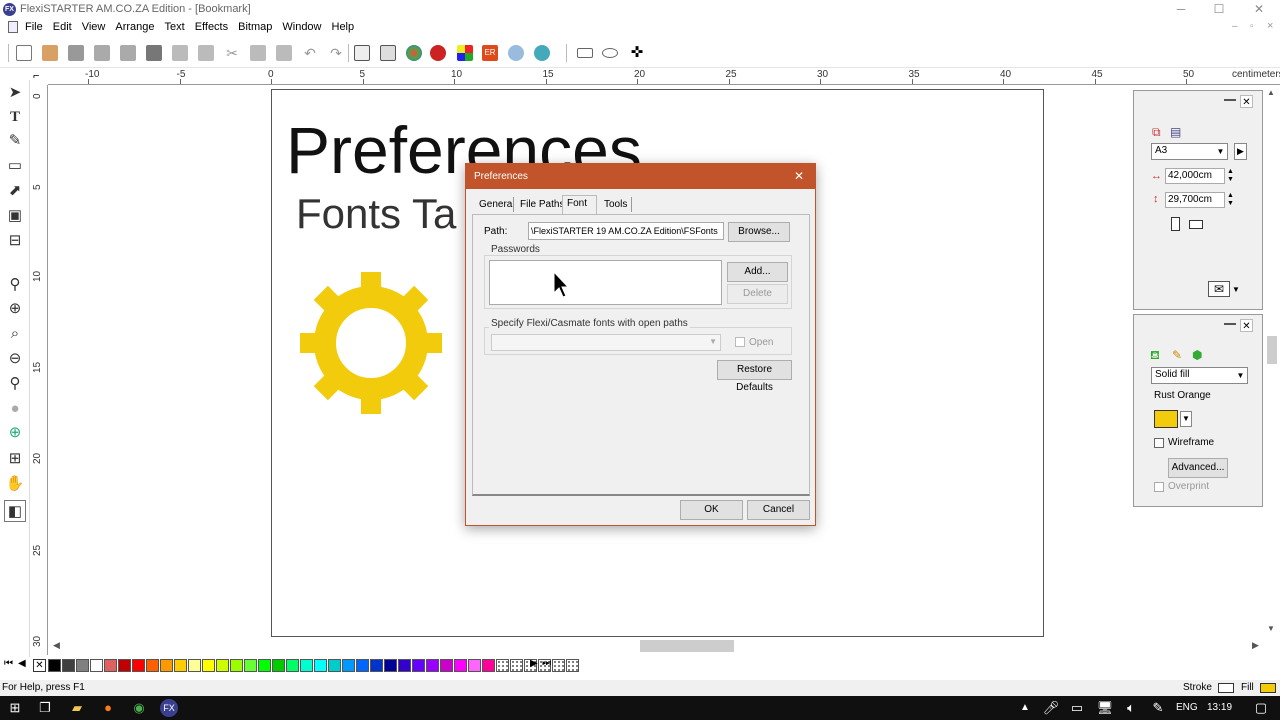 This screenshot has width=1280, height=720. I want to click on maximize-button: ☐, so click(1219, 9).